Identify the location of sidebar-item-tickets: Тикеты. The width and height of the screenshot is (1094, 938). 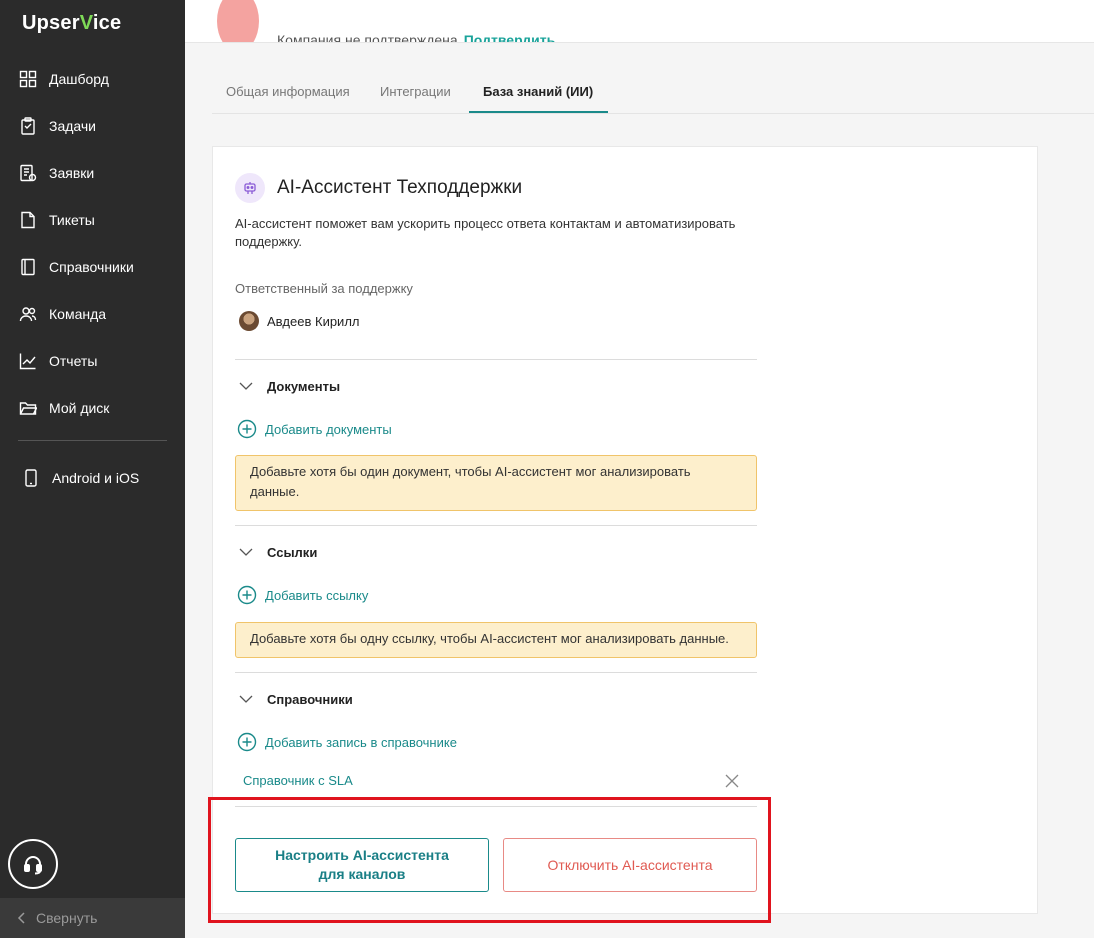
(92, 219).